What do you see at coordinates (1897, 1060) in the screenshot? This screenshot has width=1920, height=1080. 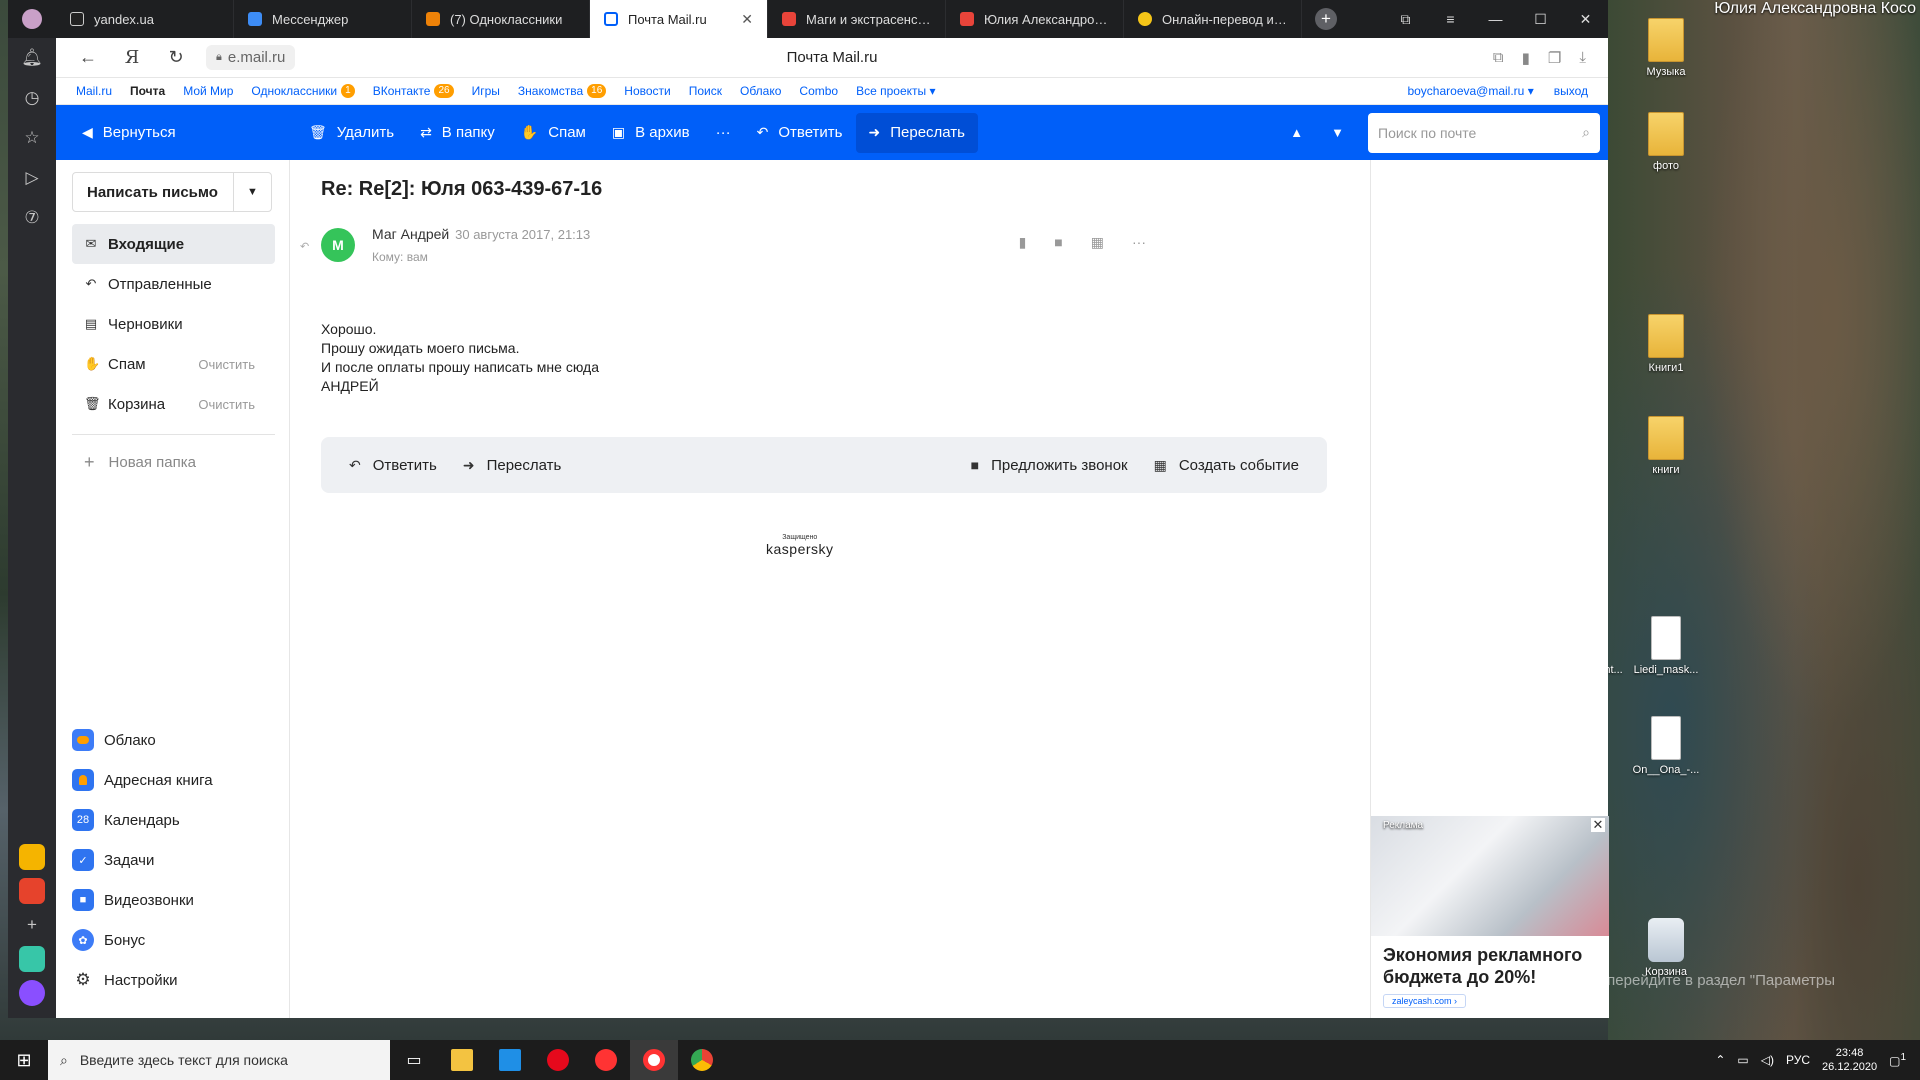 I see `notifications-icon: ▢1` at bounding box center [1897, 1060].